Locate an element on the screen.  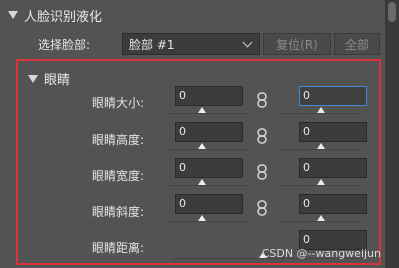
reset-button: 复位(R) is located at coordinates (297, 44).